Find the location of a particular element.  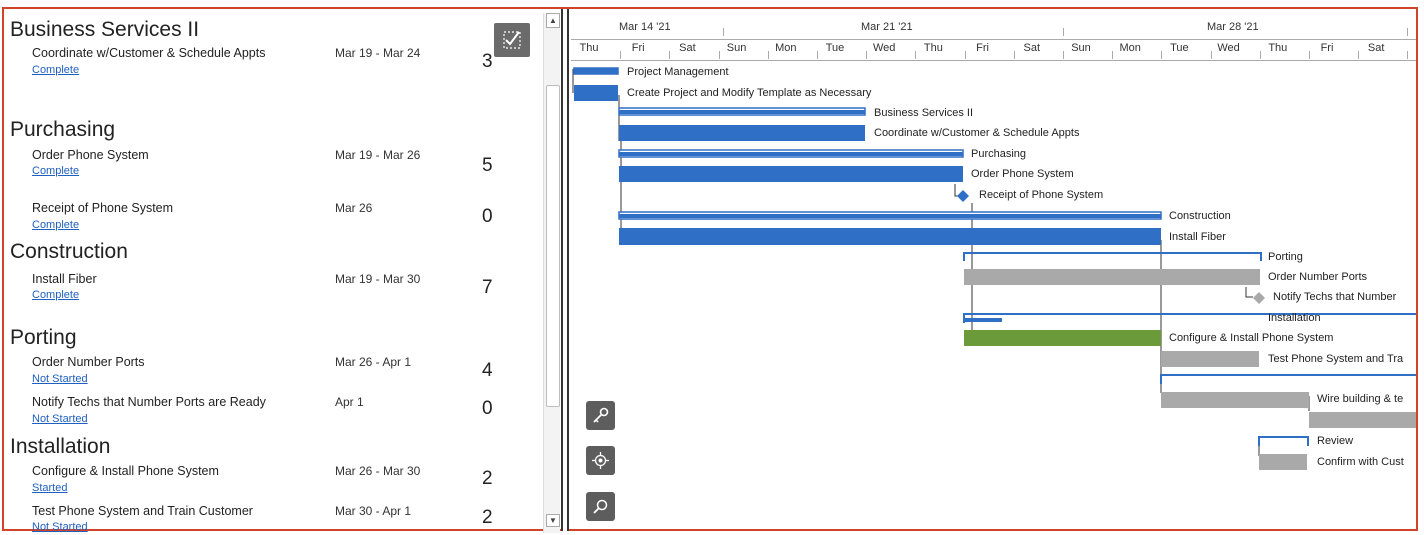

scroll-down-icon: ▼ is located at coordinates (553, 520).